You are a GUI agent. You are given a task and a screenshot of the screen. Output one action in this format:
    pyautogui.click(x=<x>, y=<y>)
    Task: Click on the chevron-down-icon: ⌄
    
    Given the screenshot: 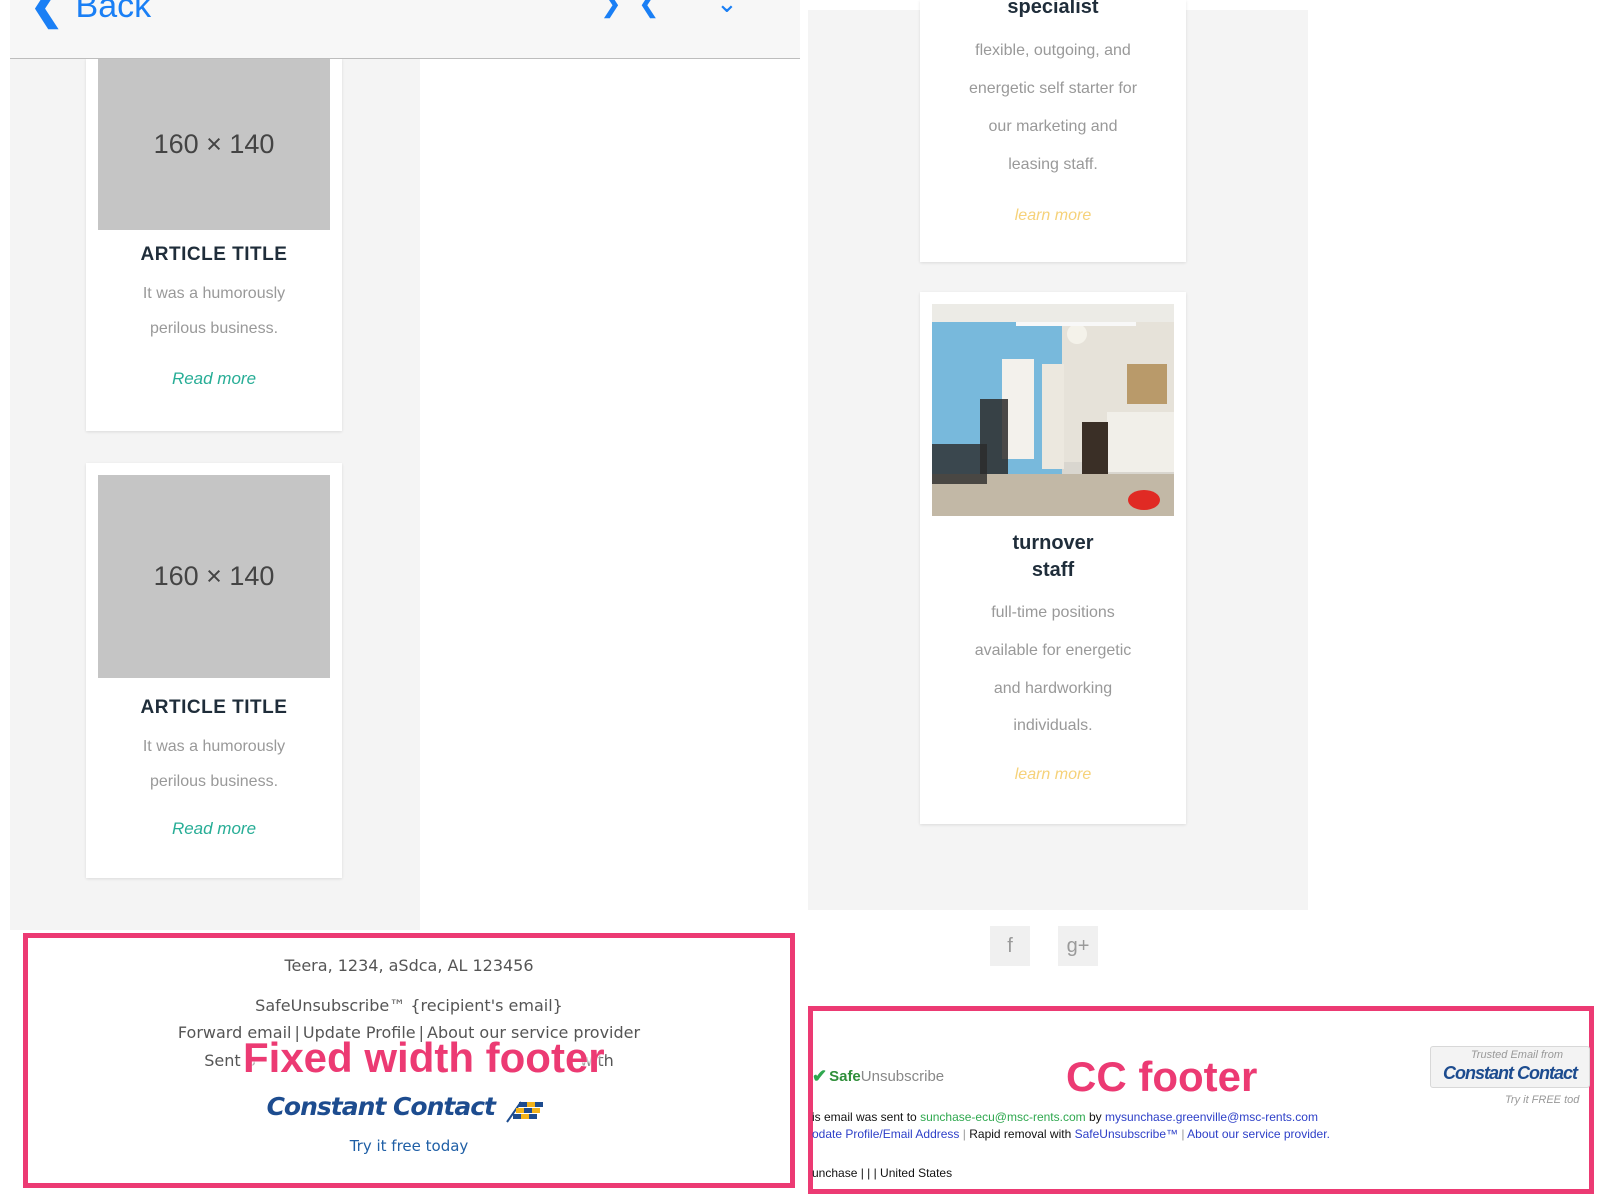 What is the action you would take?
    pyautogui.click(x=727, y=8)
    